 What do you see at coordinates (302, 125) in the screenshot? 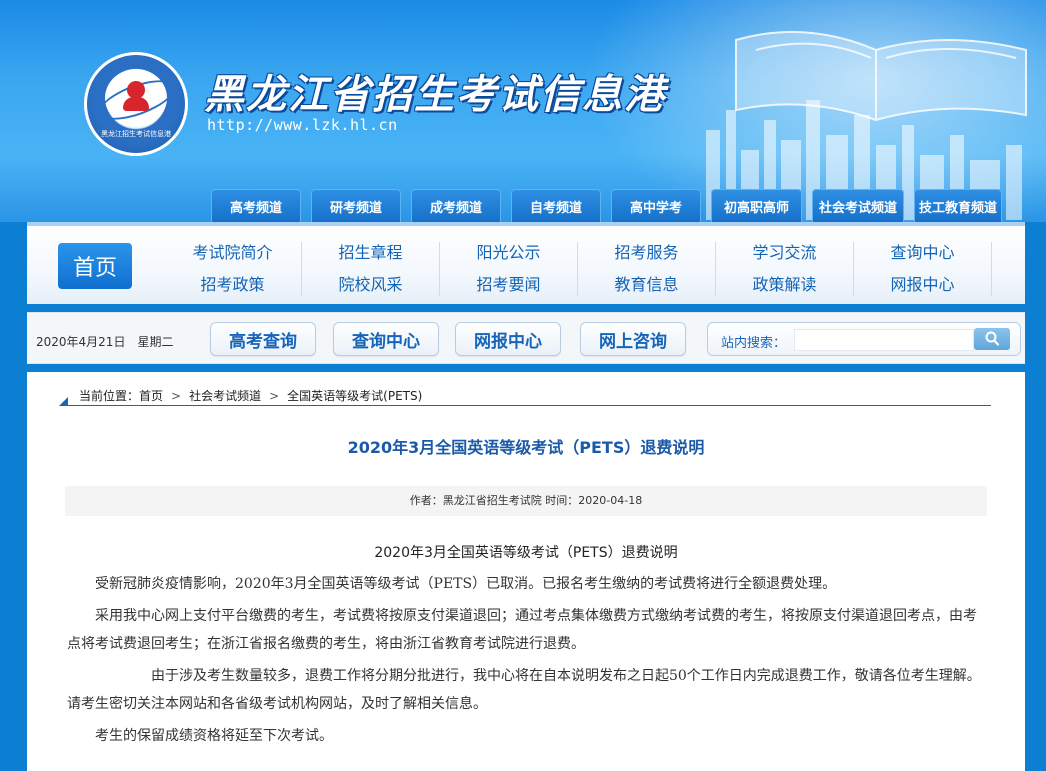
I see `site-url: http://www.lzk.hl.cn` at bounding box center [302, 125].